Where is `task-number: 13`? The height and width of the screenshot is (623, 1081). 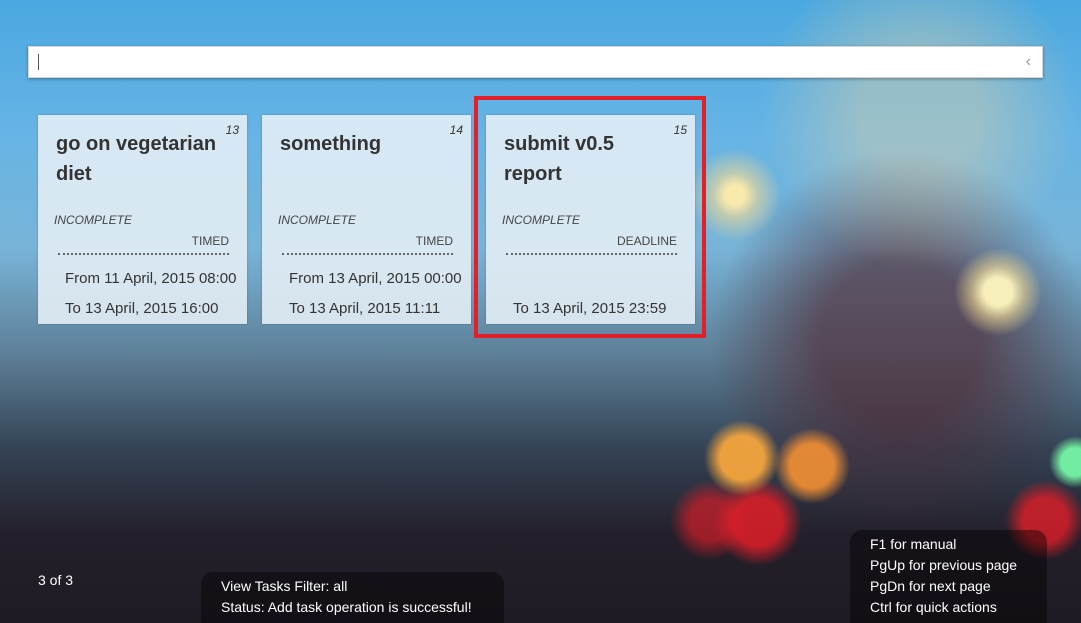 task-number: 13 is located at coordinates (232, 130).